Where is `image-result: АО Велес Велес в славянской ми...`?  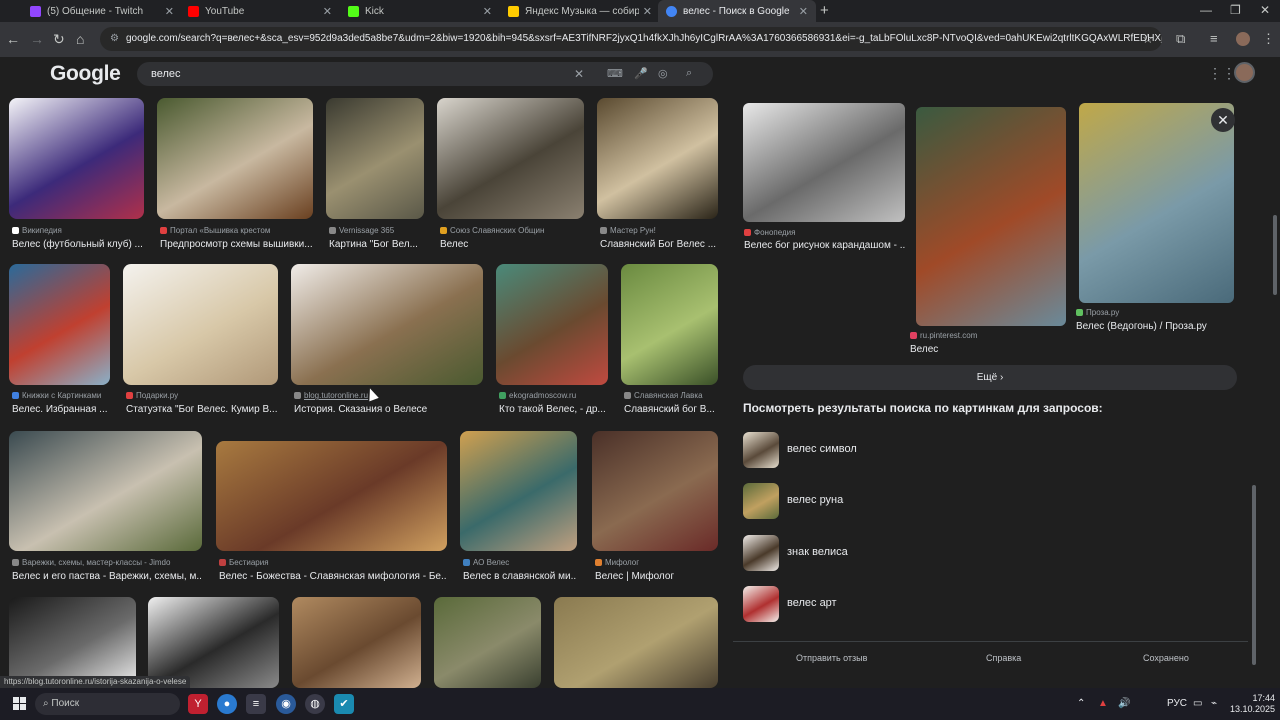 image-result: АО Велес Велес в славянской ми... is located at coordinates (518, 507).